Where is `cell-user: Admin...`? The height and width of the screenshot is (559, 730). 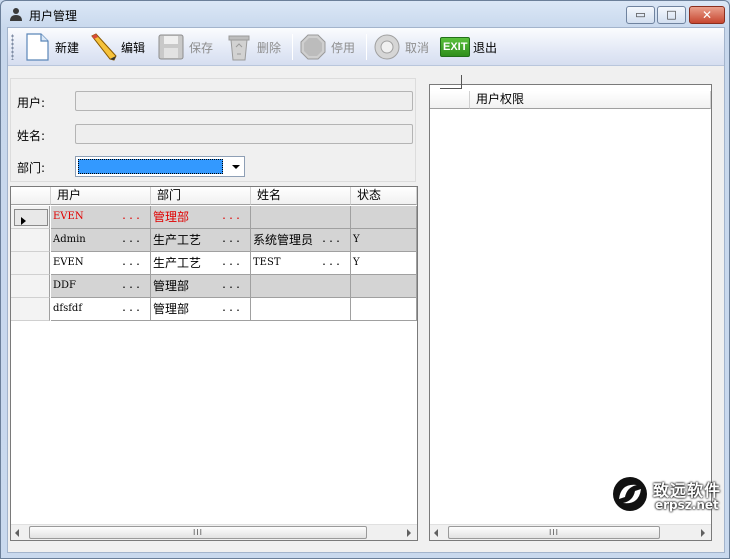
cell-user: Admin... is located at coordinates (101, 240).